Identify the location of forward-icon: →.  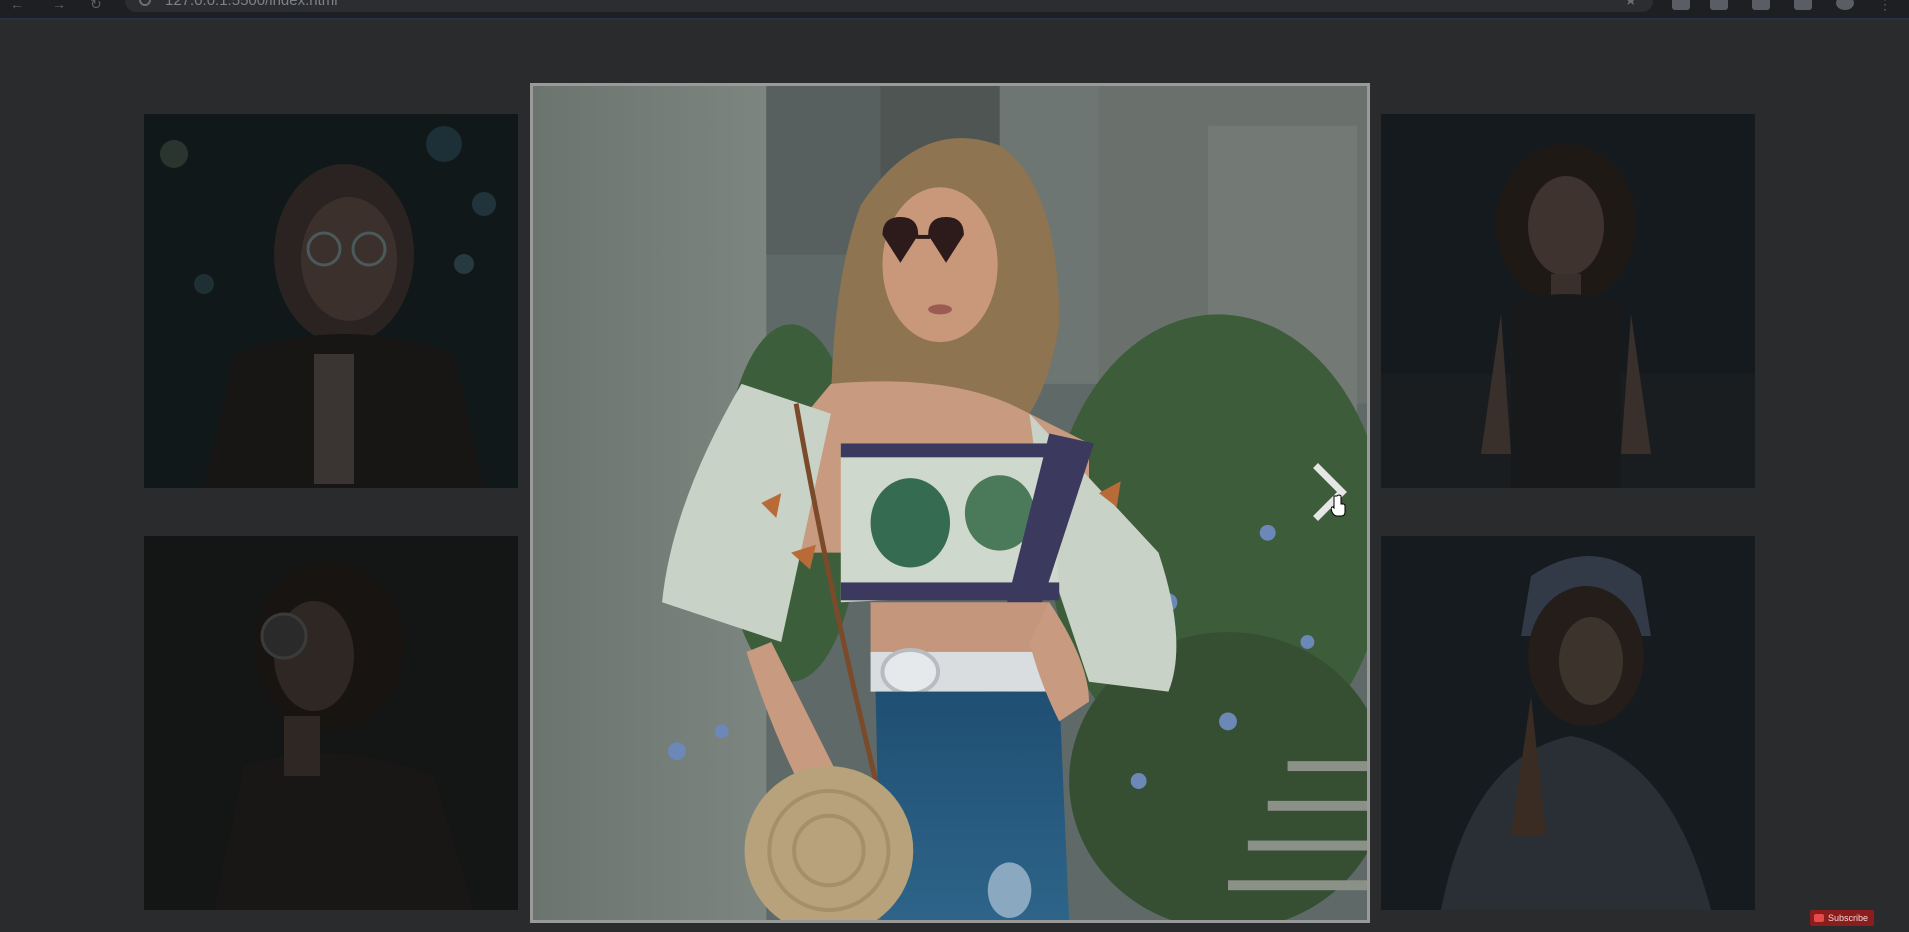
(59, 6).